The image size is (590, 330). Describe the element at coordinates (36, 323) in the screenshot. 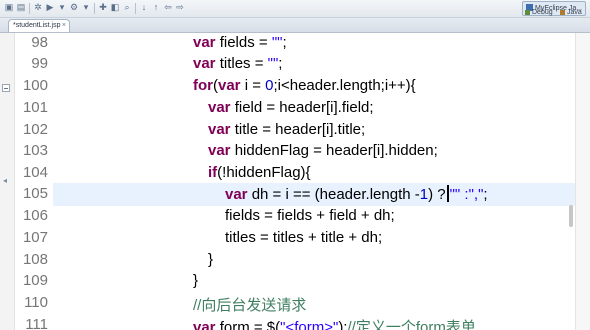

I see `line-number: 111` at that location.